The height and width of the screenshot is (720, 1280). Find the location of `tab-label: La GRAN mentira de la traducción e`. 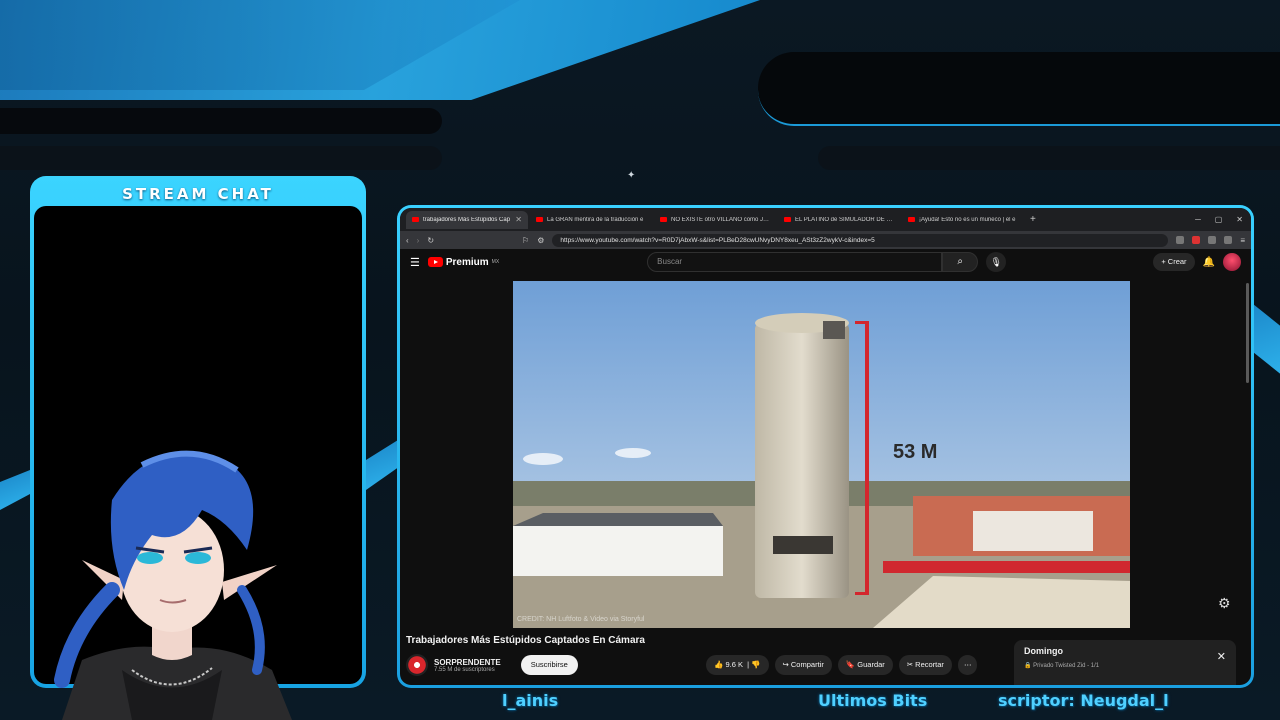

tab-label: La GRAN mentira de la traducción e is located at coordinates (595, 219).